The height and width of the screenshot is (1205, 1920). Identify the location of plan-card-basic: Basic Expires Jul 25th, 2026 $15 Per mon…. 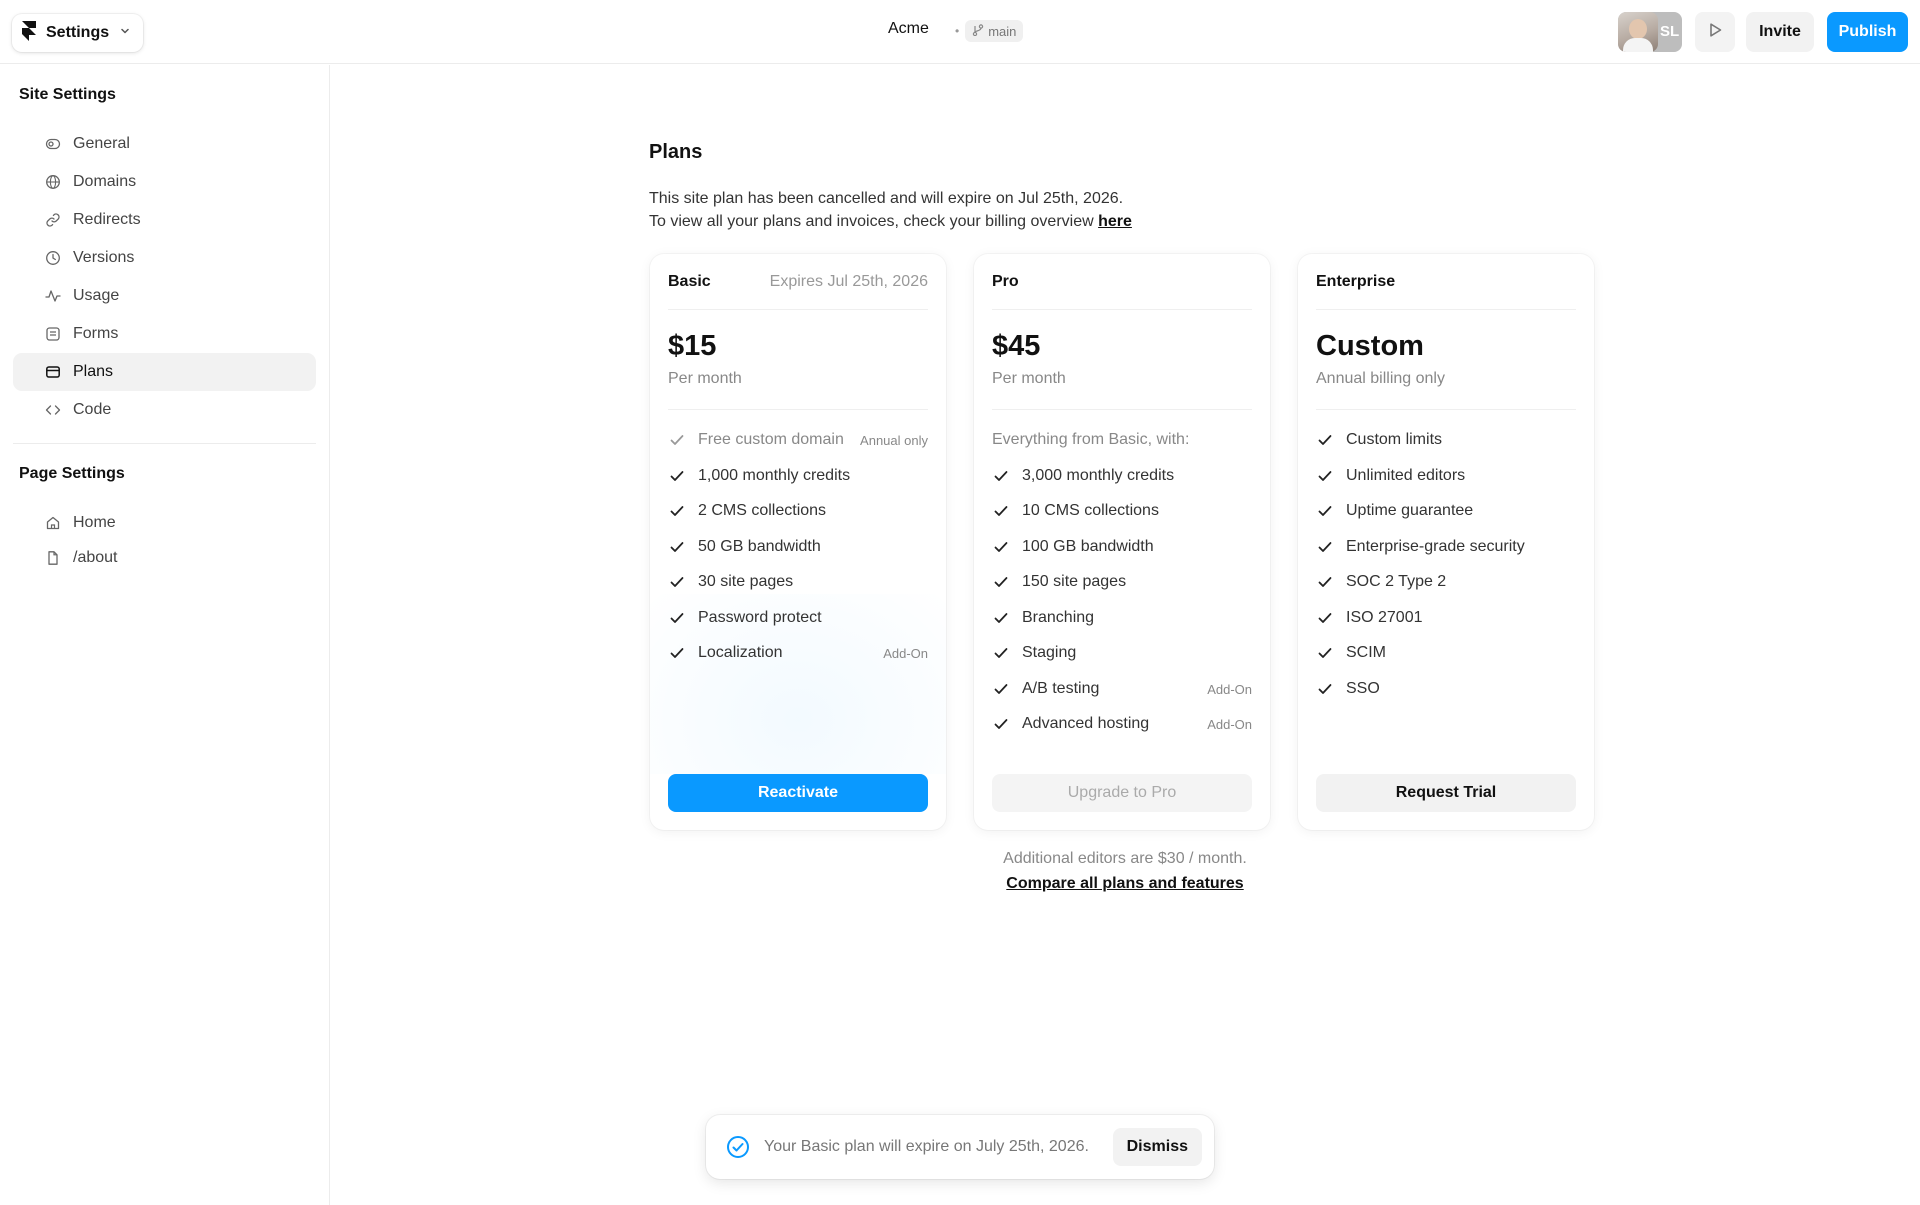
(798, 542).